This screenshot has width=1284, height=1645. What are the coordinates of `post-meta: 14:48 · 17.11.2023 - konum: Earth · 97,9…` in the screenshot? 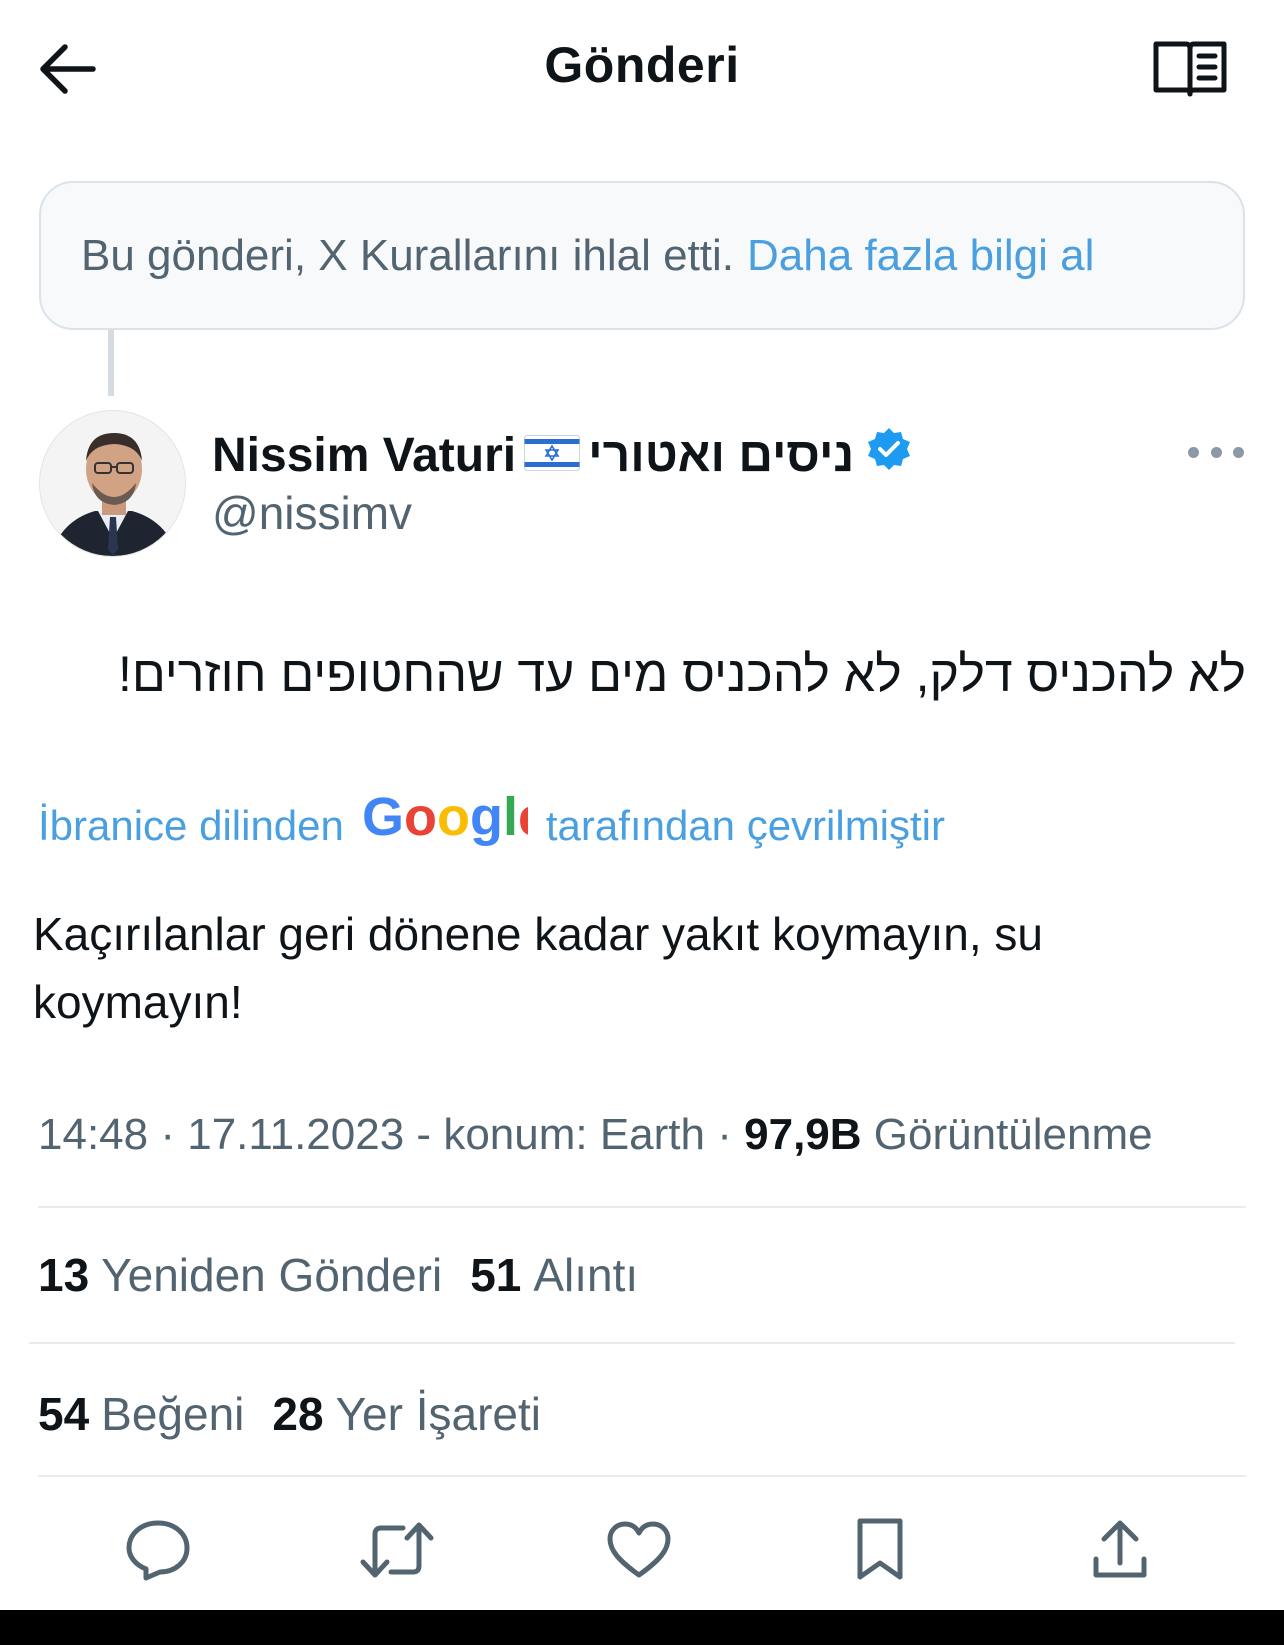 It's located at (595, 1135).